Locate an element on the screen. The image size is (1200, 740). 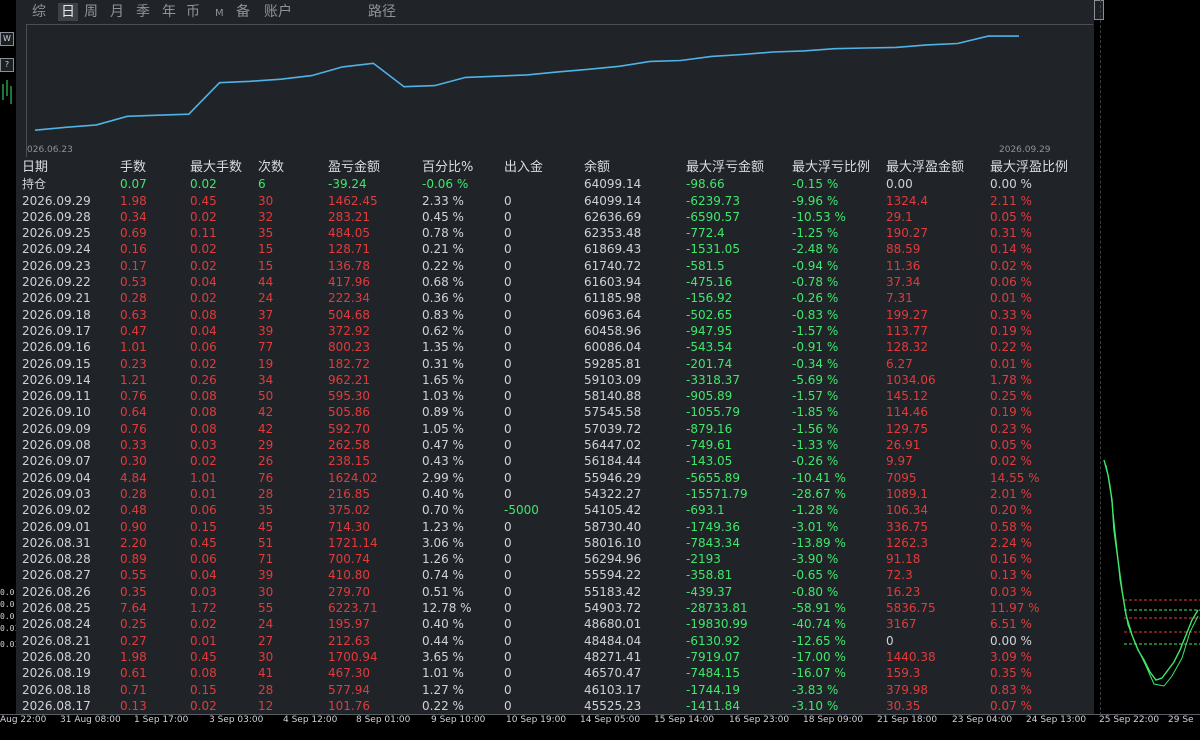
cell-max-drawdown-ratio: -0.15 % is located at coordinates (815, 184).